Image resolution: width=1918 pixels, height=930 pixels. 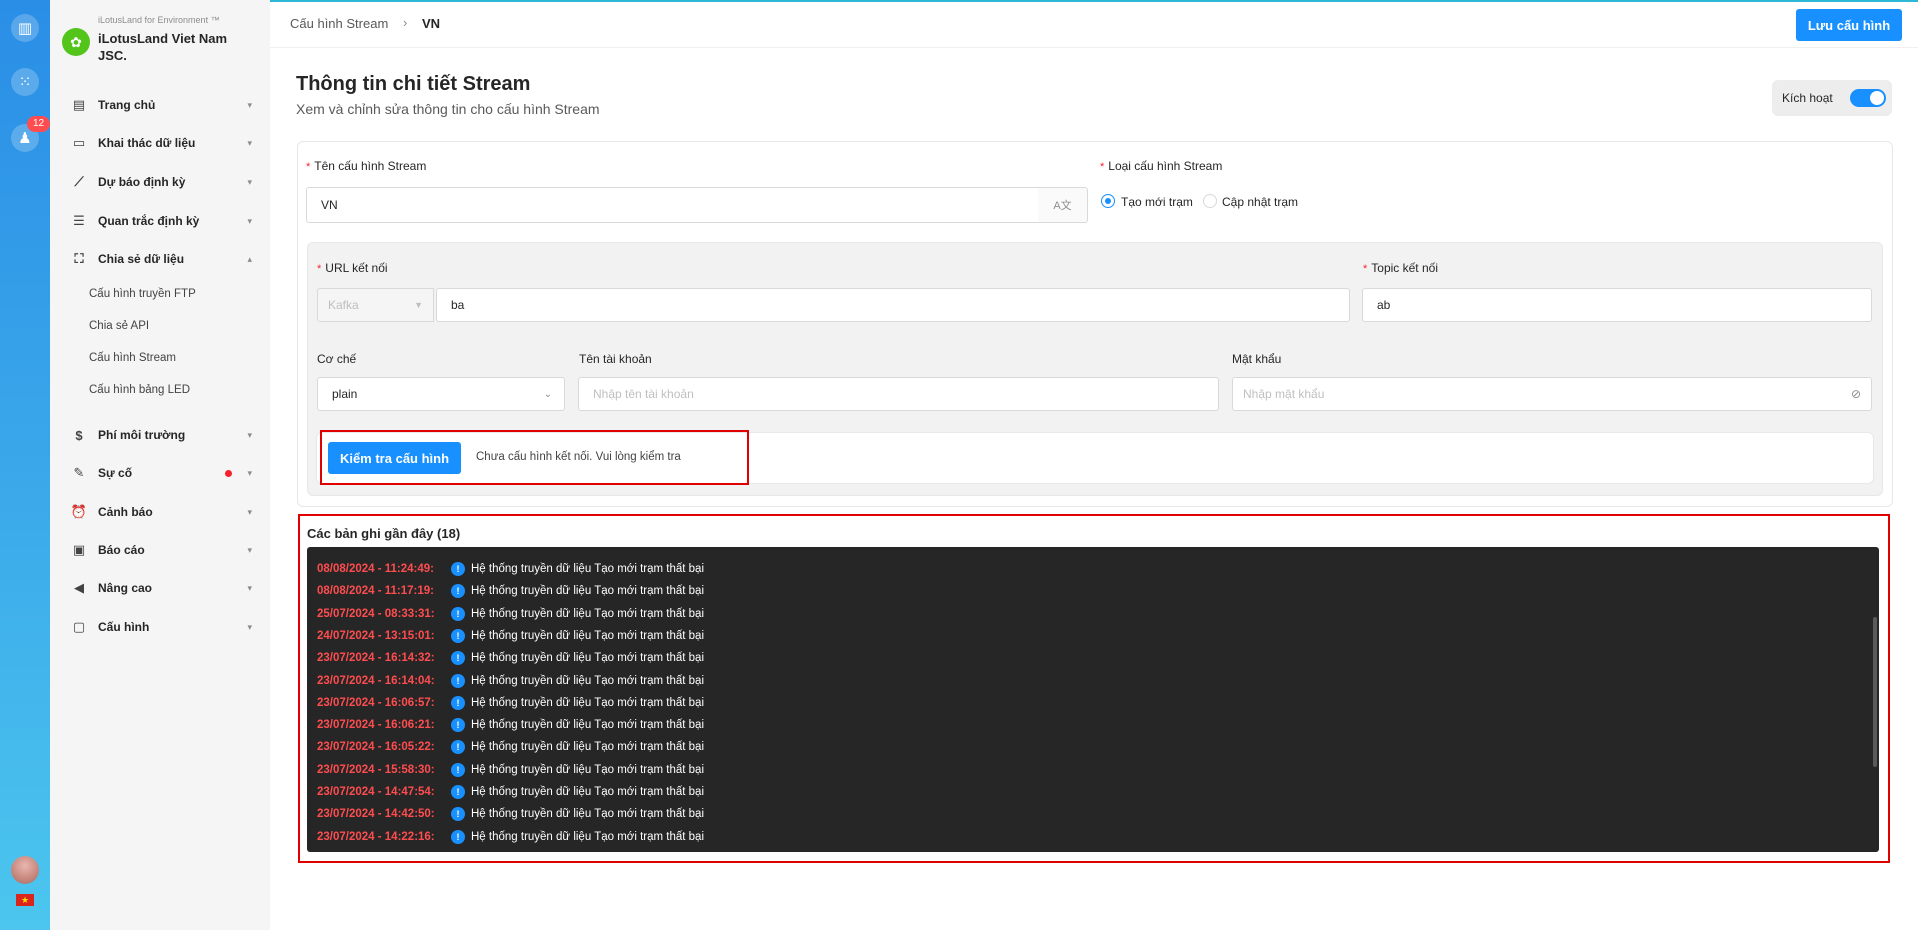 I want to click on sidebar-item-data-mining: ▭ Khai thác dữ liệu ▾, so click(x=160, y=143).